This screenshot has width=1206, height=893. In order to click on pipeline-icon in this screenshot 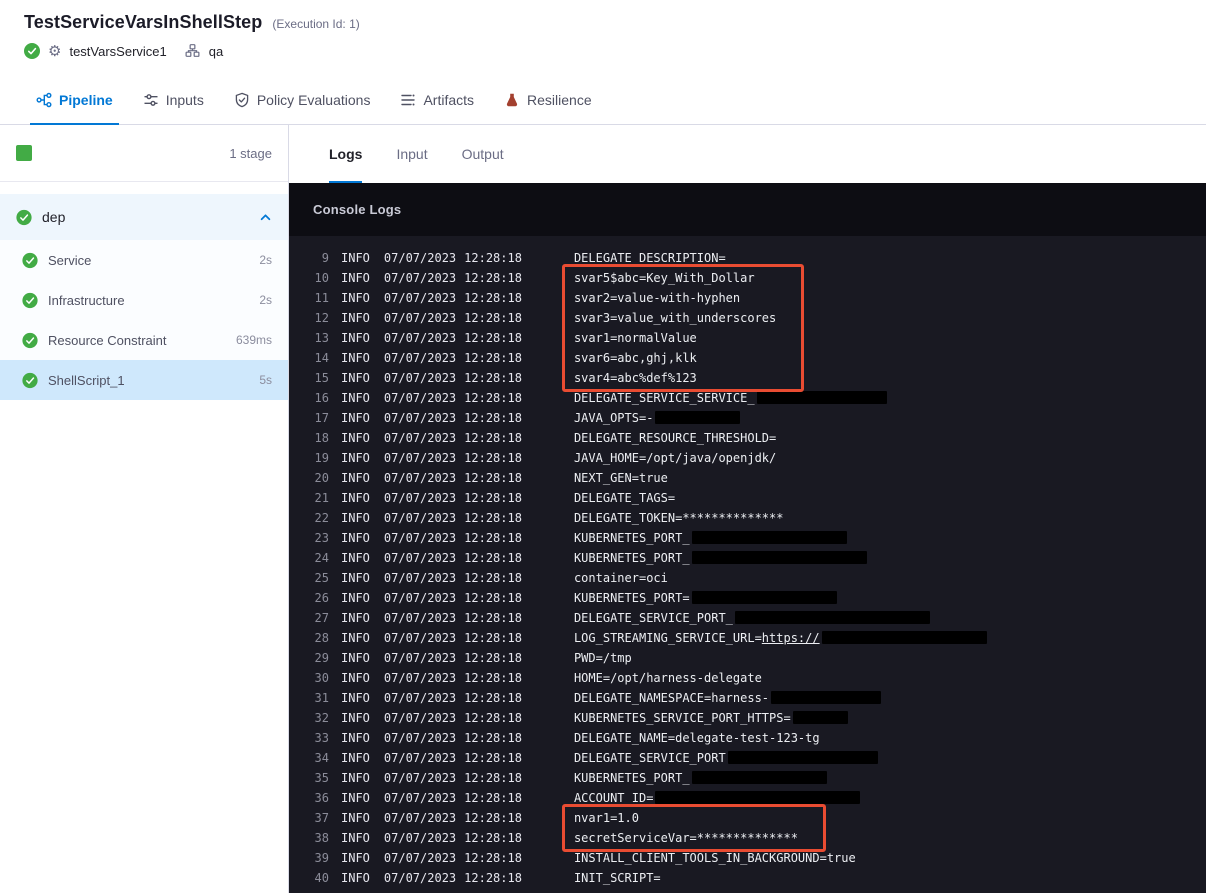, I will do `click(44, 100)`.